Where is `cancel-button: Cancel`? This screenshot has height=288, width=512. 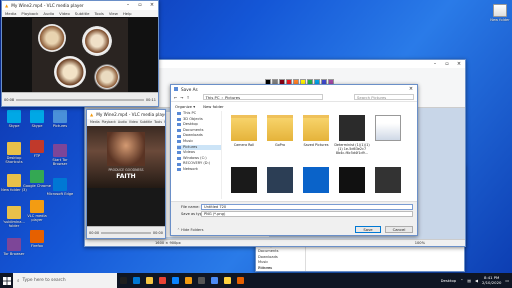
cancel-button: Cancel is located at coordinates (399, 229).